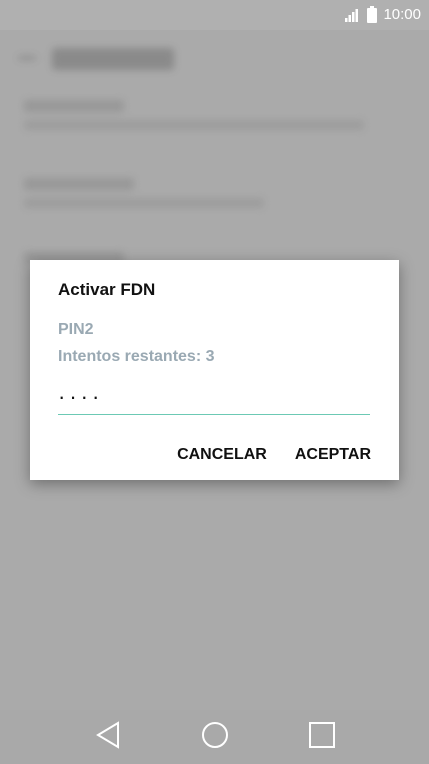 This screenshot has height=764, width=429. I want to click on battery-icon, so click(372, 14).